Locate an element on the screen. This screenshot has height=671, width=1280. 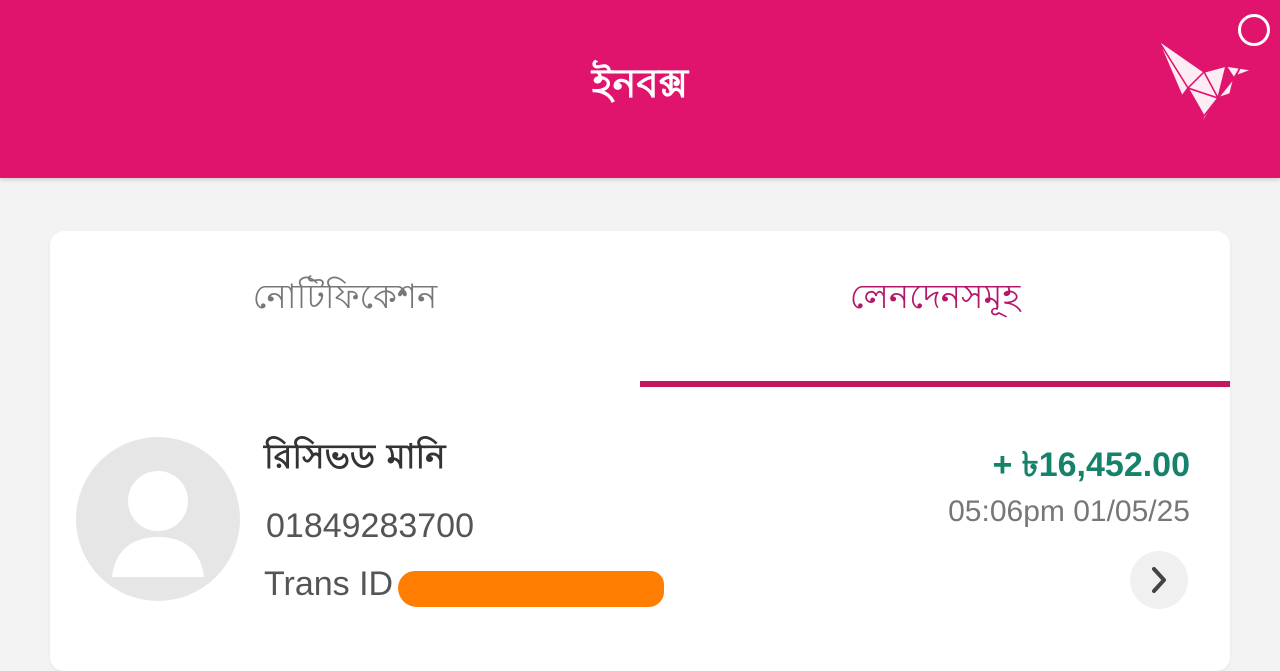
chevron-right-icon is located at coordinates (1159, 580).